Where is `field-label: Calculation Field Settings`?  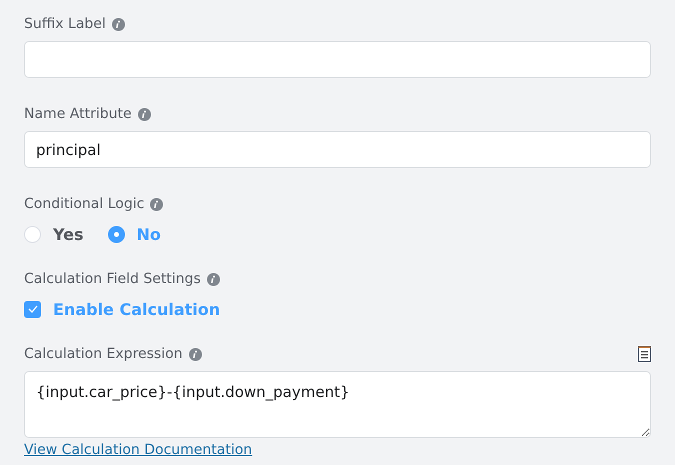
field-label: Calculation Field Settings is located at coordinates (112, 279).